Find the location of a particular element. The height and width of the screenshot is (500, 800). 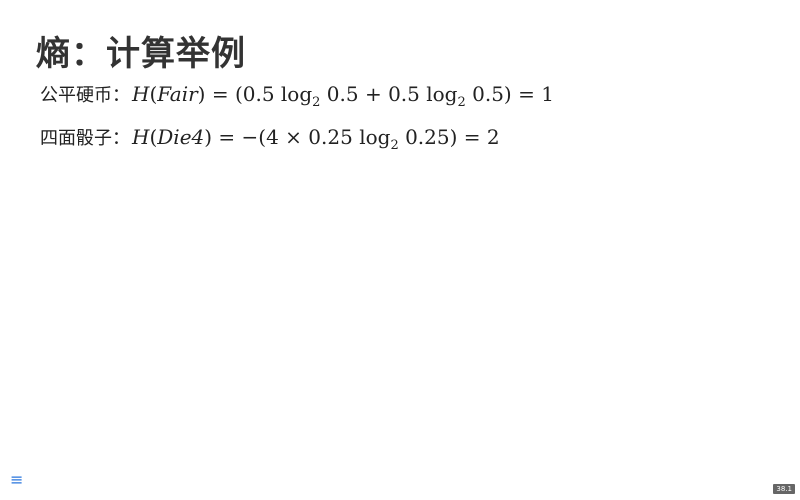

slide-title: 熵：计算举例 is located at coordinates (141, 54).